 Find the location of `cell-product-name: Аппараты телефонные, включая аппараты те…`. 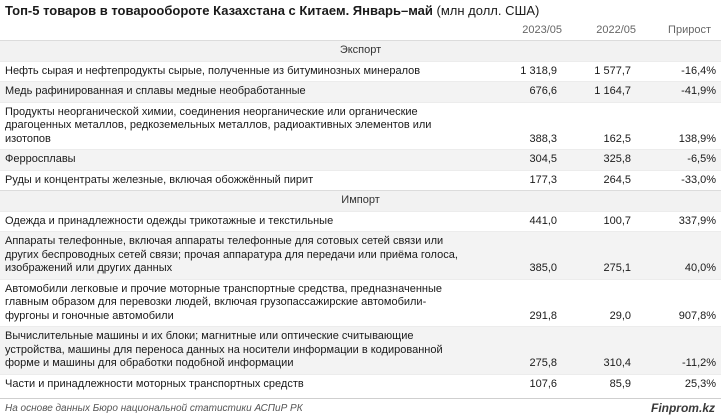

cell-product-name: Аппараты телефонные, включая аппараты те… is located at coordinates (235, 255).